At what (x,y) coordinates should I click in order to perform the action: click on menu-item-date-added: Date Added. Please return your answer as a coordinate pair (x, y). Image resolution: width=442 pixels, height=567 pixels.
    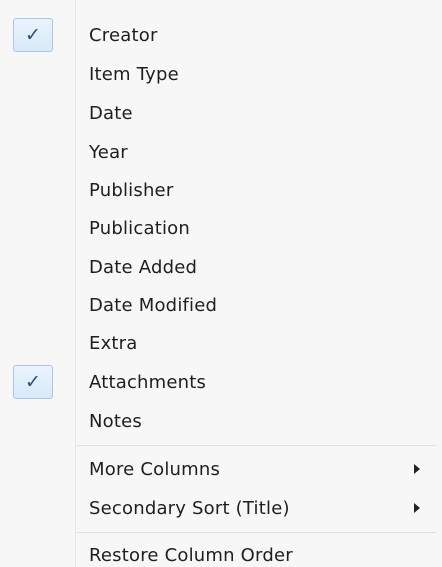
    Looking at the image, I should click on (221, 267).